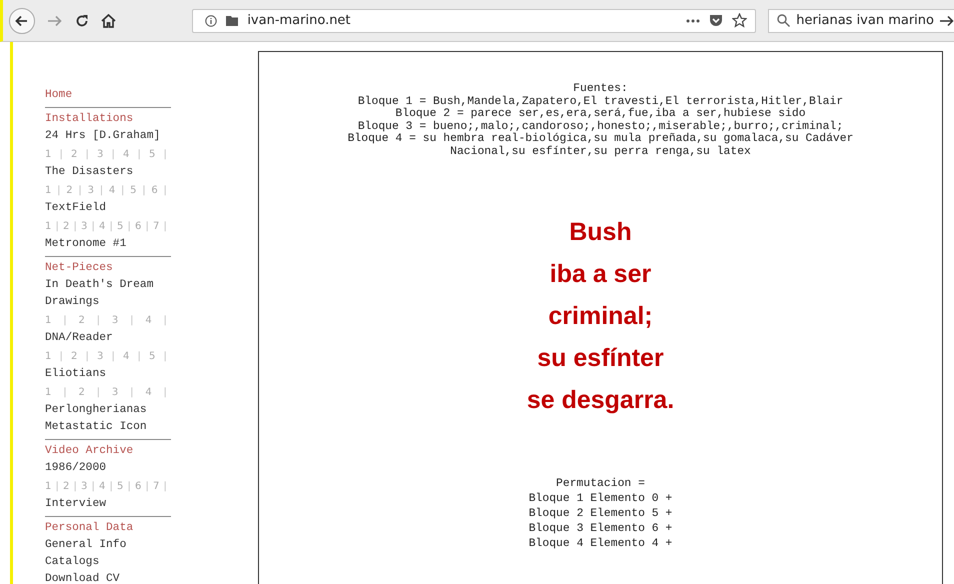 The height and width of the screenshot is (584, 954). Describe the element at coordinates (108, 21) in the screenshot. I see `home-icon` at that location.